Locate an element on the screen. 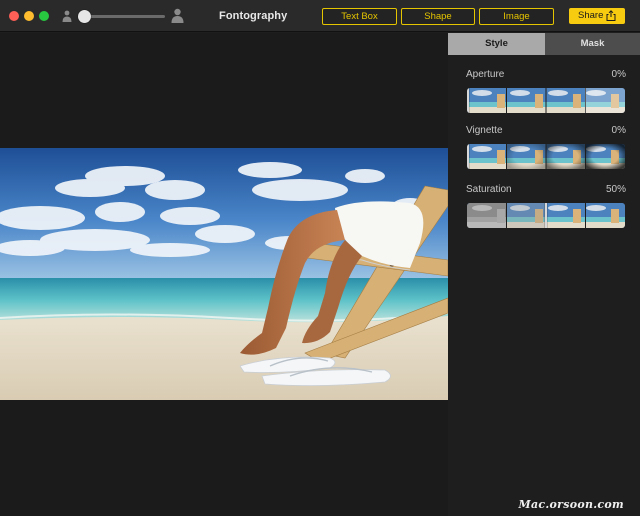  vignette-marker is located at coordinates (468, 156).